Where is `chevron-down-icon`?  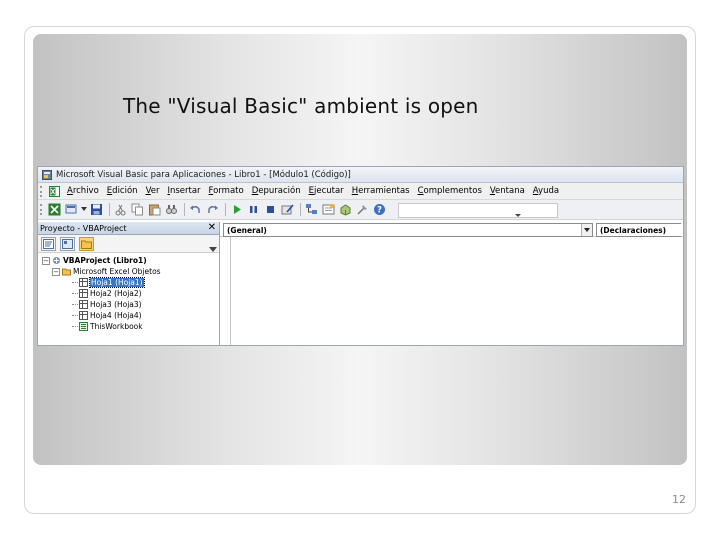 chevron-down-icon is located at coordinates (586, 230).